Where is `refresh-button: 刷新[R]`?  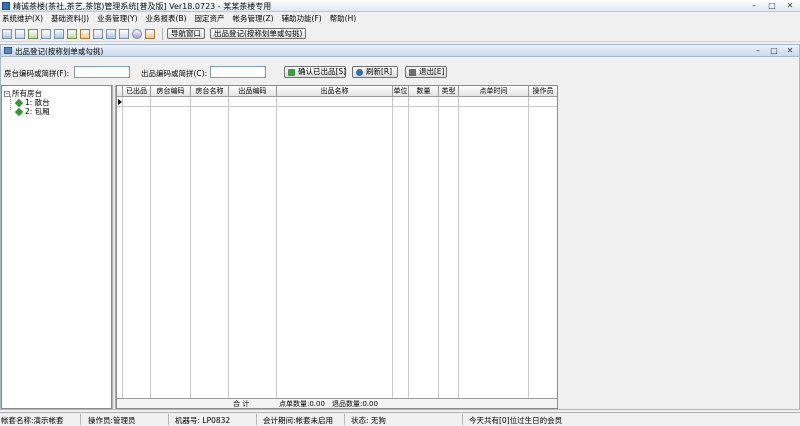
refresh-button: 刷新[R] is located at coordinates (375, 72).